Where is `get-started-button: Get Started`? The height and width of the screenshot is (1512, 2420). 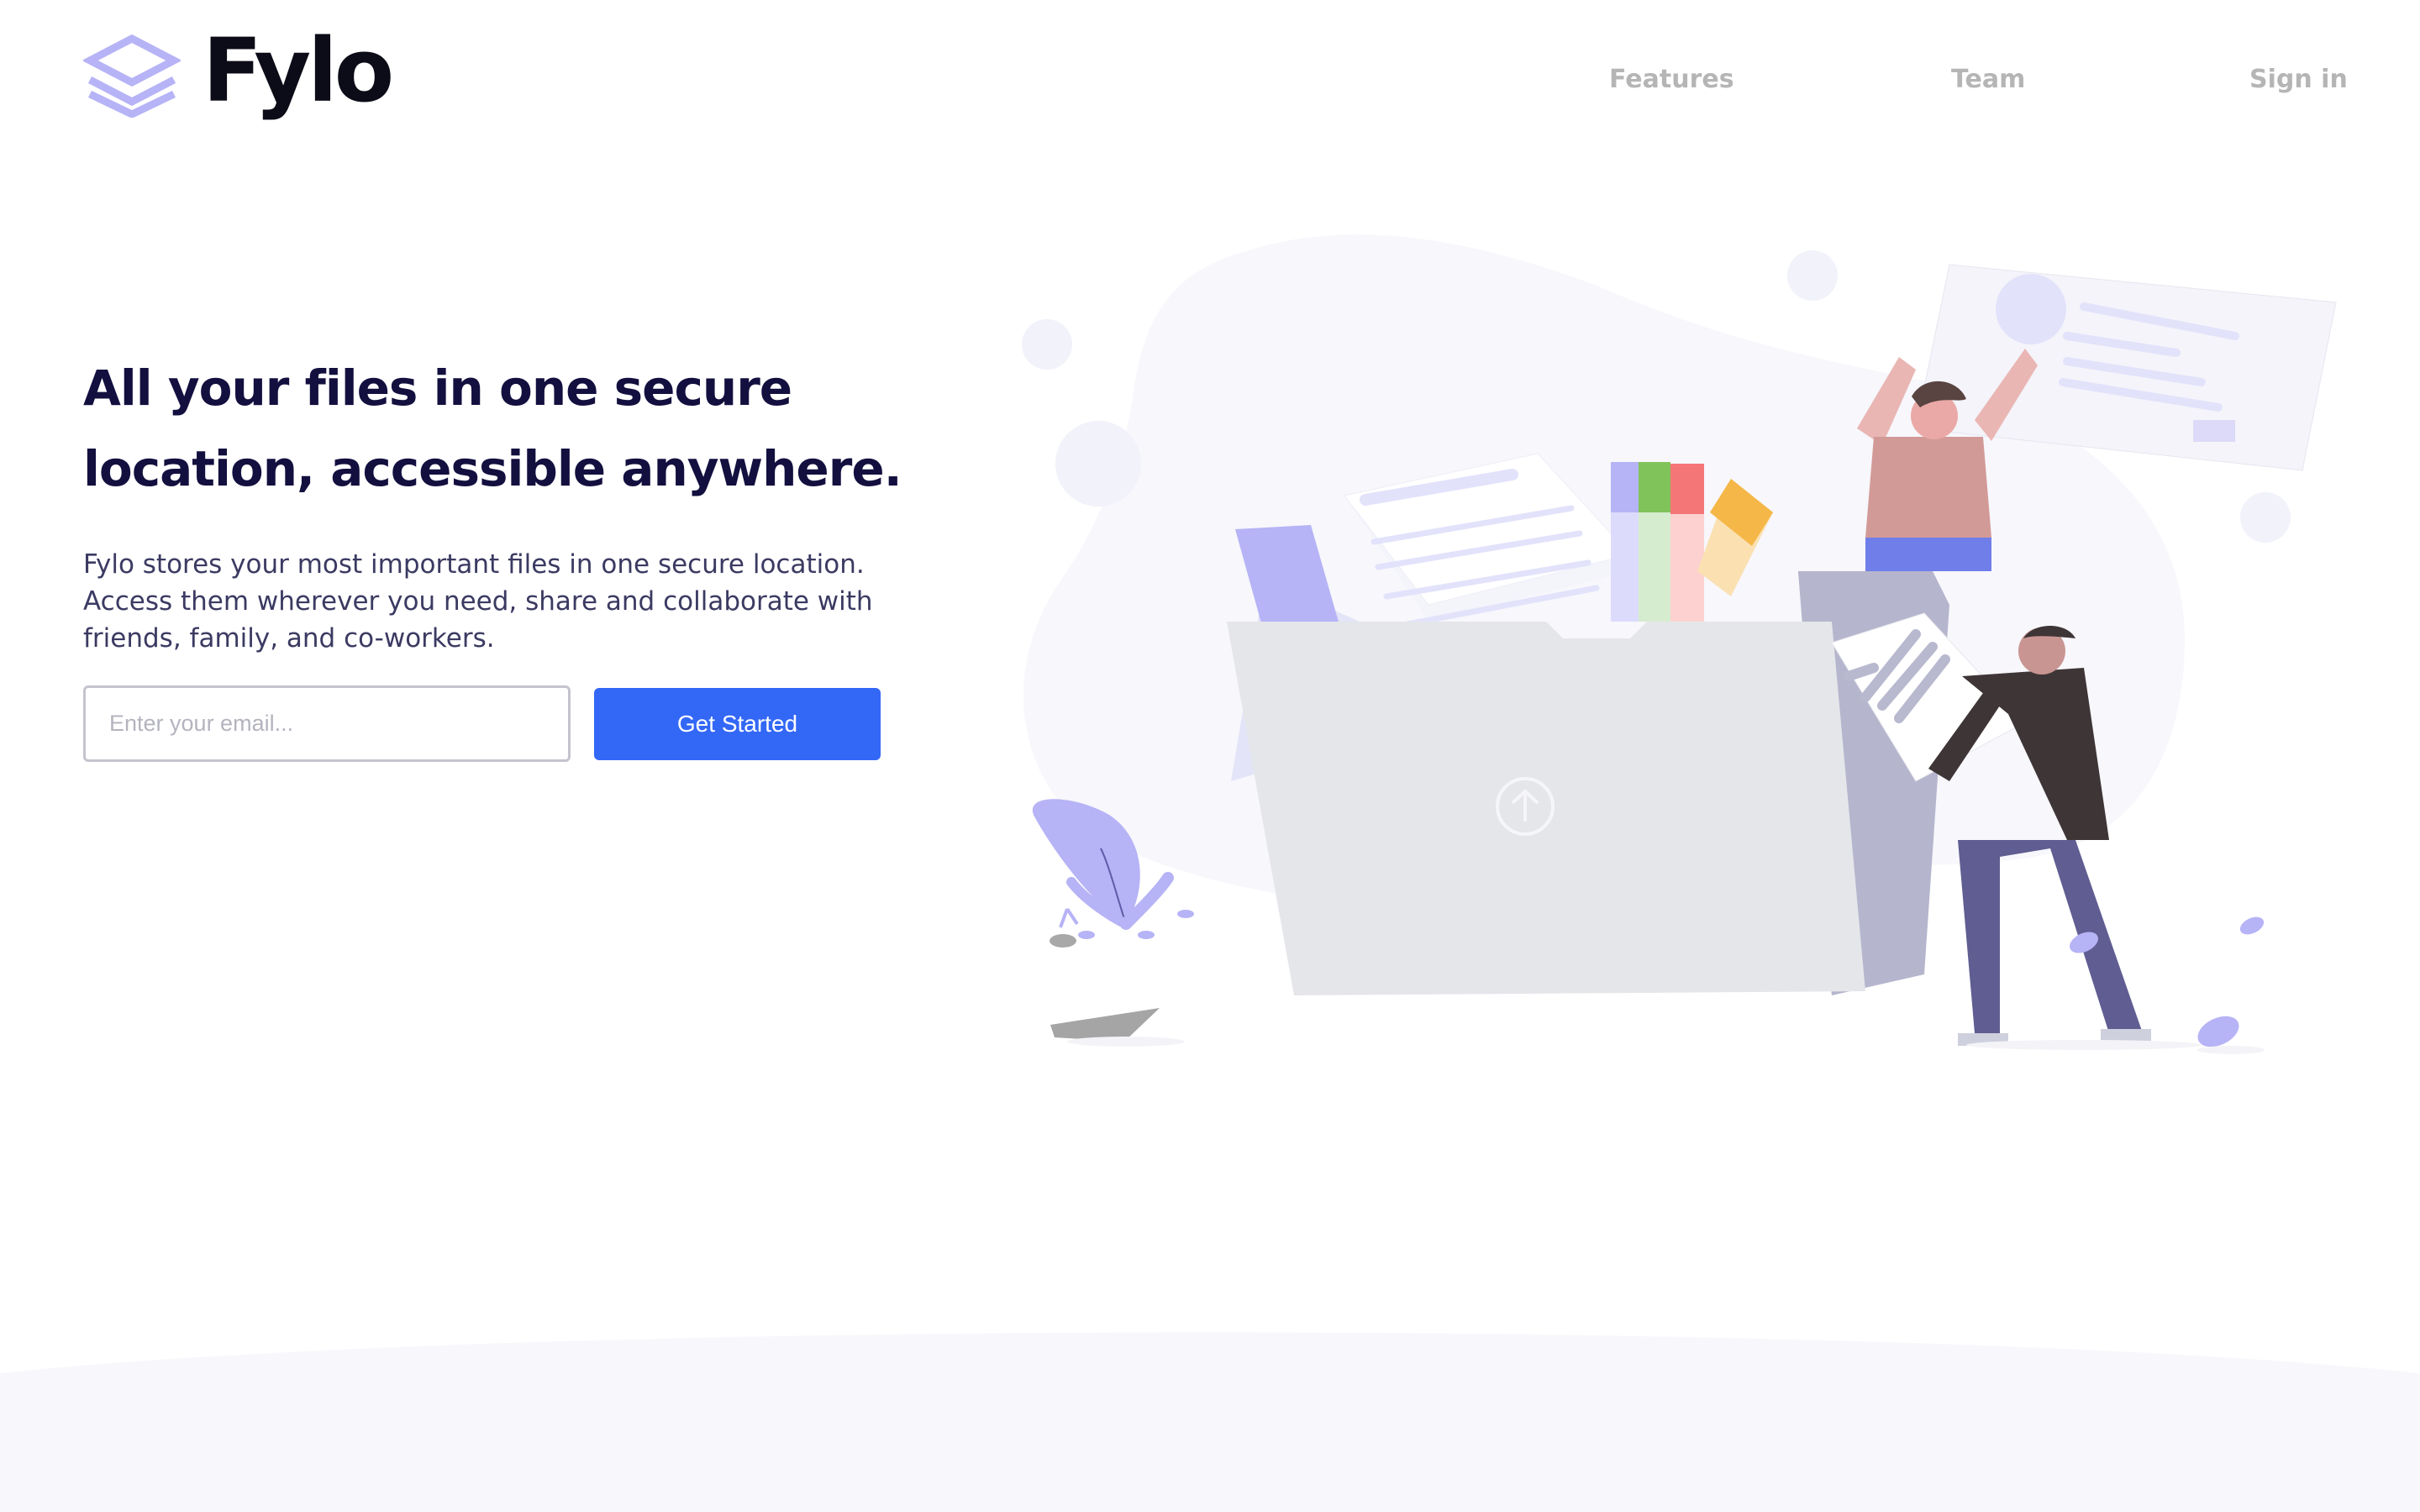 get-started-button: Get Started is located at coordinates (737, 724).